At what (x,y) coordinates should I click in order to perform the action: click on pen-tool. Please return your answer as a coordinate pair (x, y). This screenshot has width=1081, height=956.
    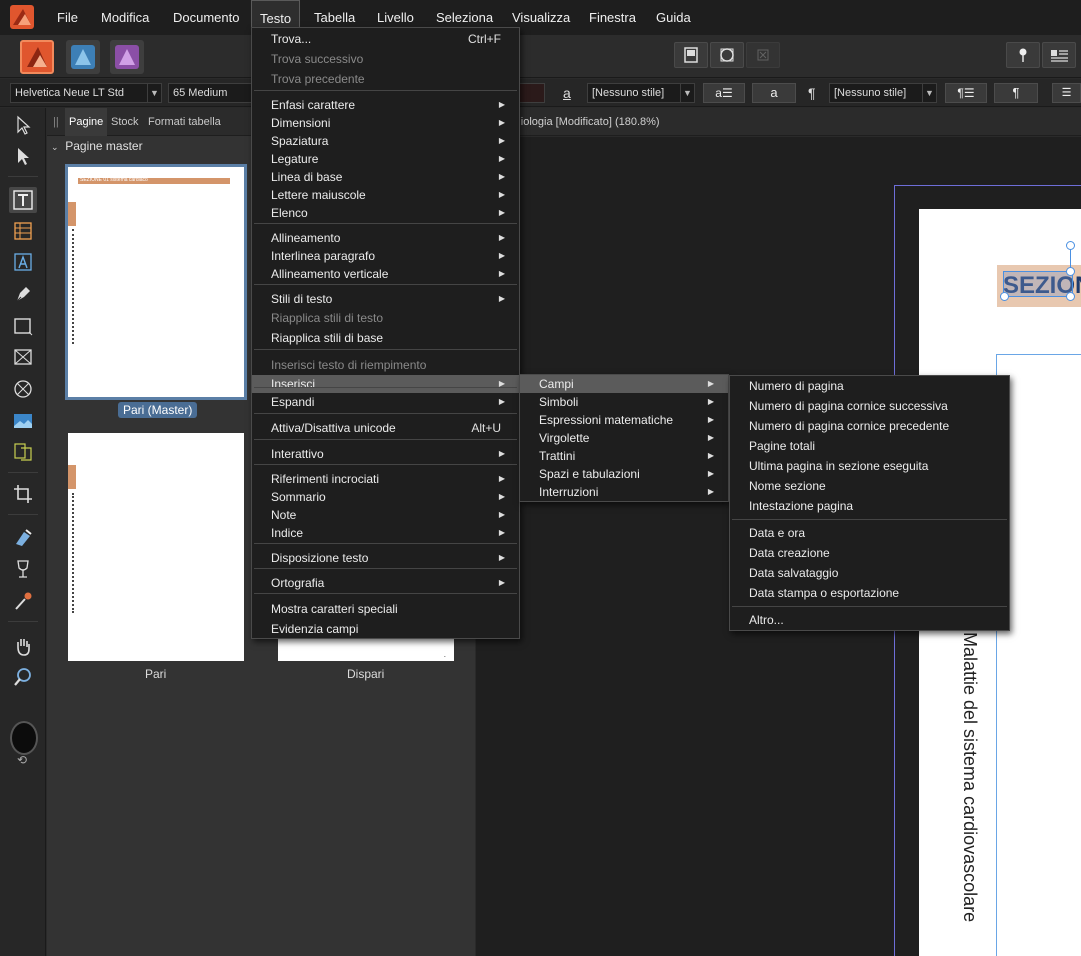
    Looking at the image, I should click on (23, 294).